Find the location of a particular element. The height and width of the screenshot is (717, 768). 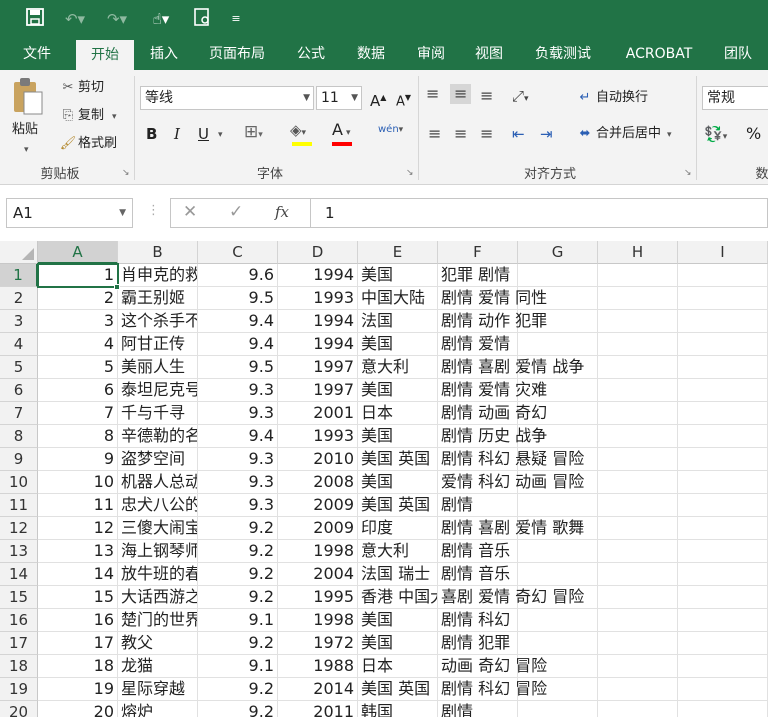

cell-b8: 辛德勒的名单 is located at coordinates (158, 436).